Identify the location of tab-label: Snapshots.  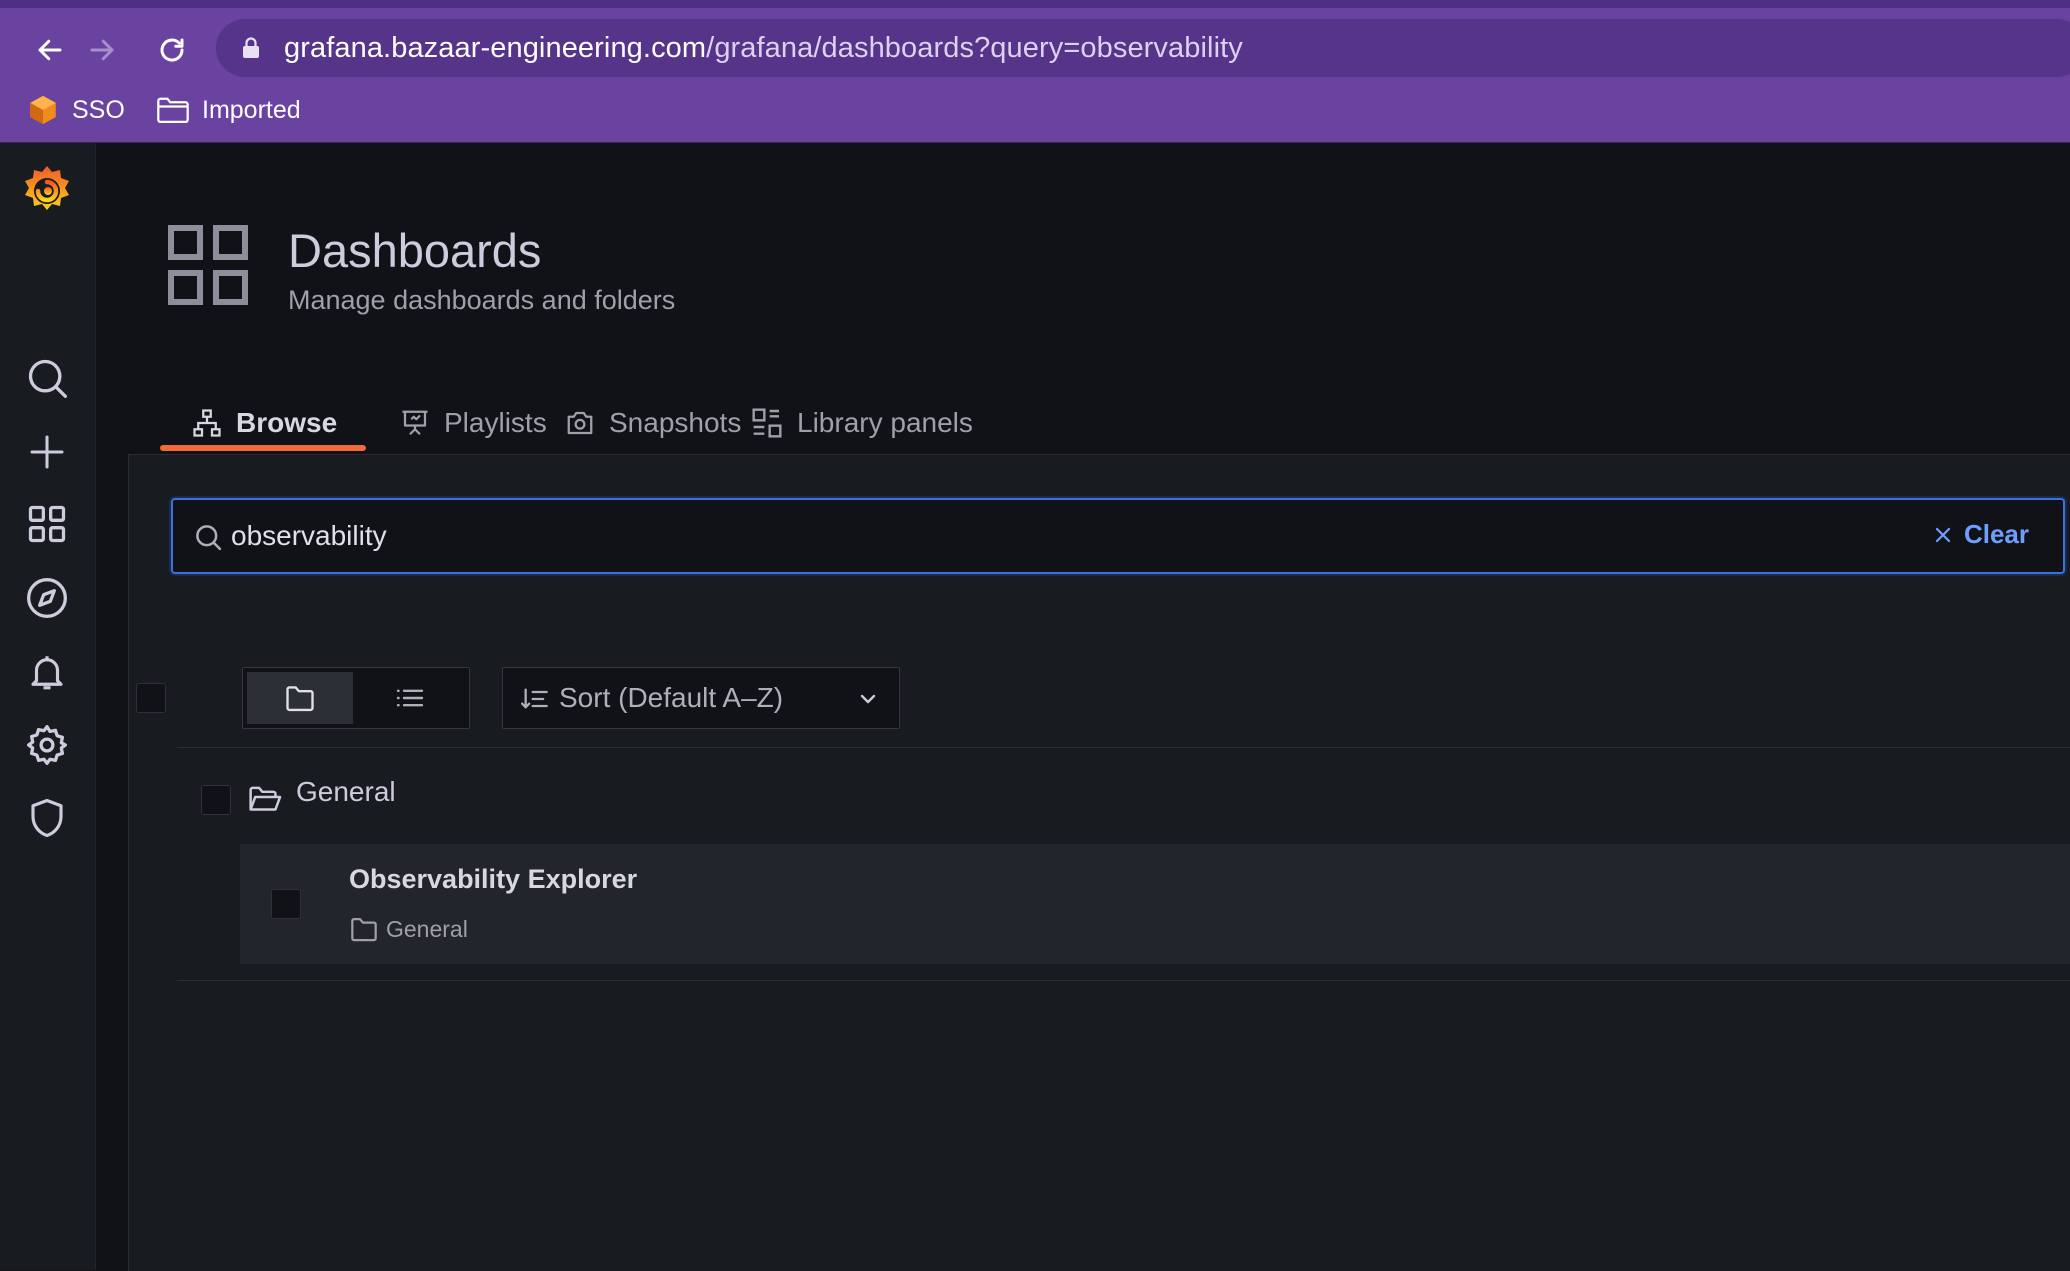
(675, 422).